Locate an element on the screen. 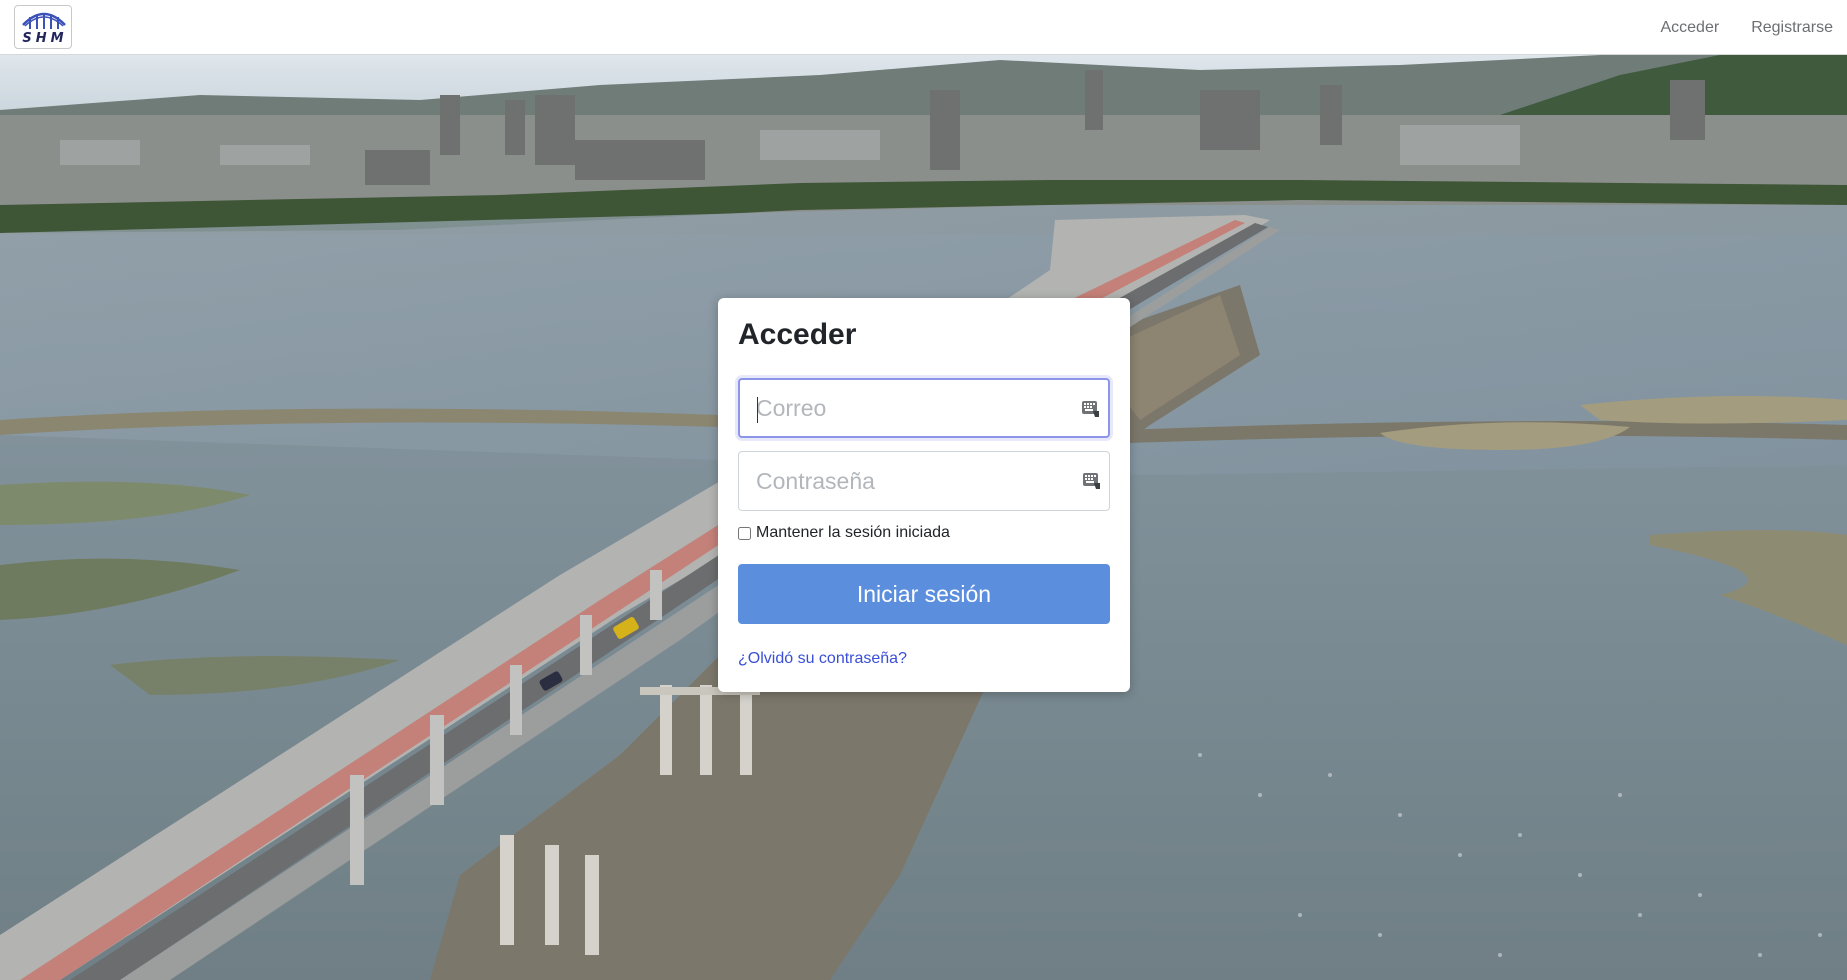  sign-in-button: Iniciar sesión is located at coordinates (924, 594).